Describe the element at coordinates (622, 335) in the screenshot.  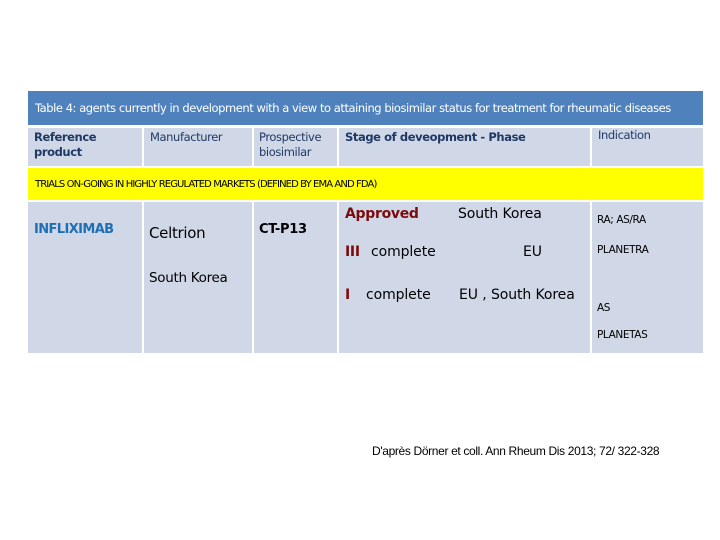
I see `indication-planetas: PLANETAS` at that location.